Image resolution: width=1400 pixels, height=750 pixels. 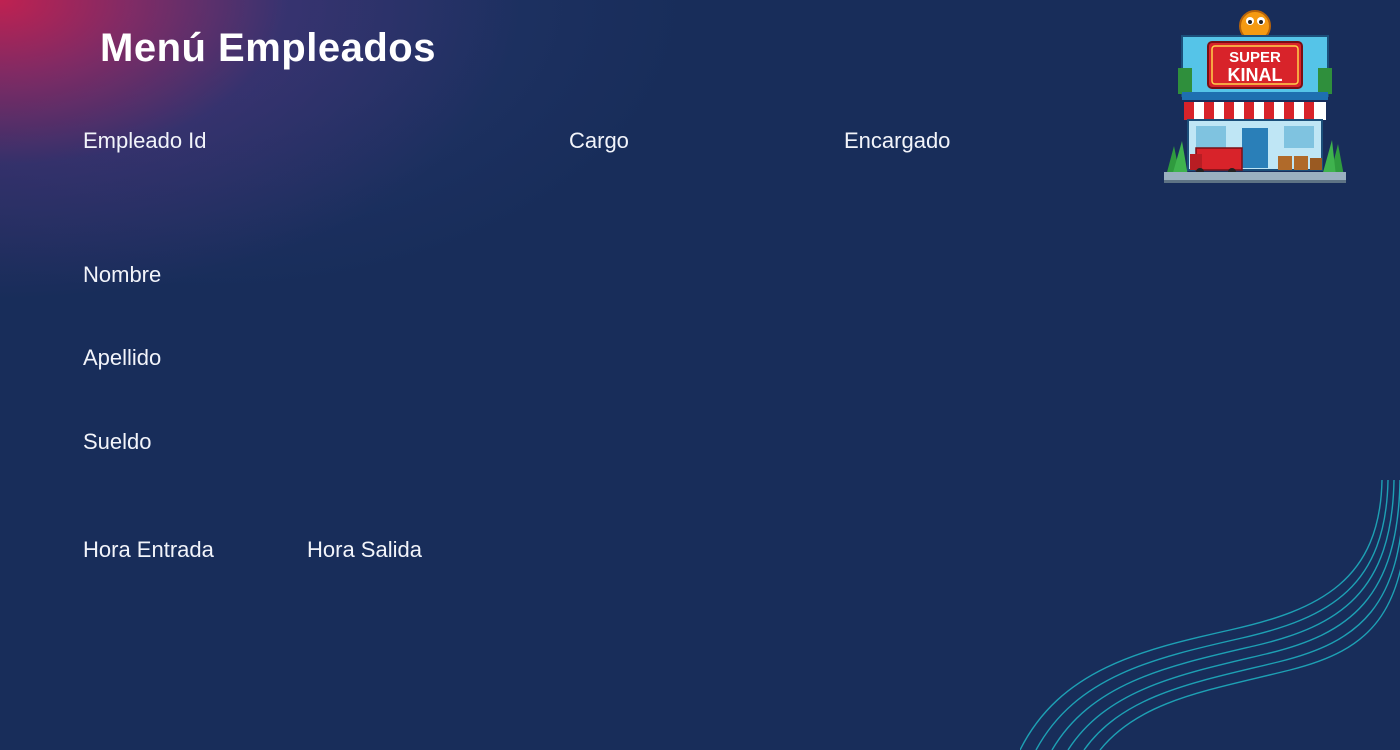 I want to click on hora-entrada-label: Hora Entrada, so click(x=148, y=549).